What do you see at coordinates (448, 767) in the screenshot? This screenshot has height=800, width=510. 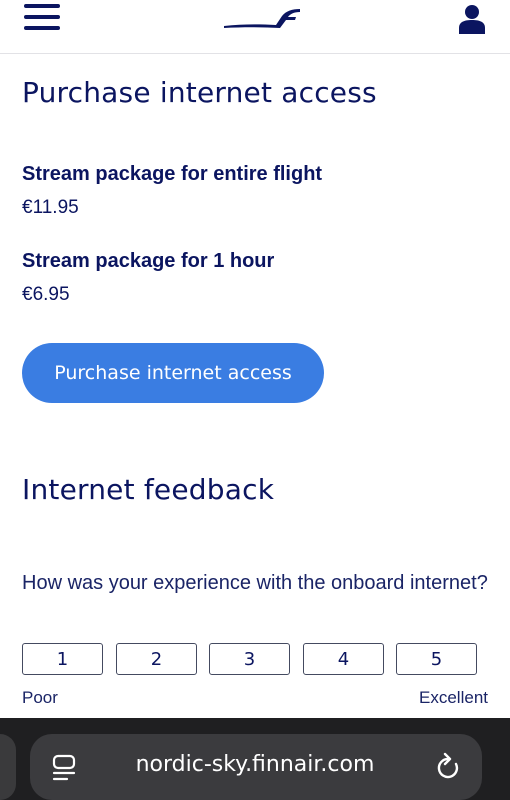 I see `reload-icon` at bounding box center [448, 767].